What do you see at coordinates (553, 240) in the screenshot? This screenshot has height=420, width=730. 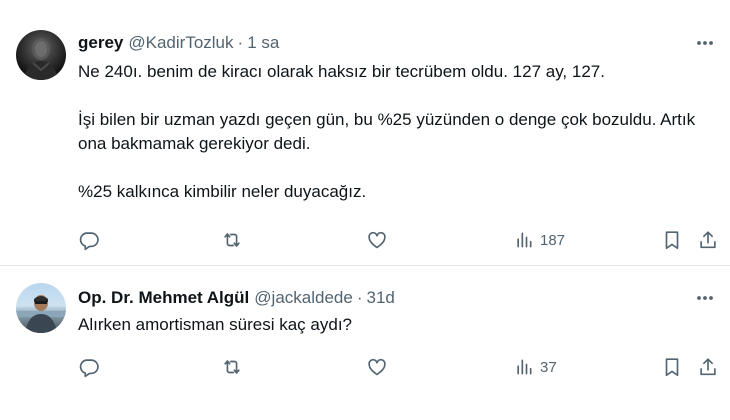 I see `views-count: 187` at bounding box center [553, 240].